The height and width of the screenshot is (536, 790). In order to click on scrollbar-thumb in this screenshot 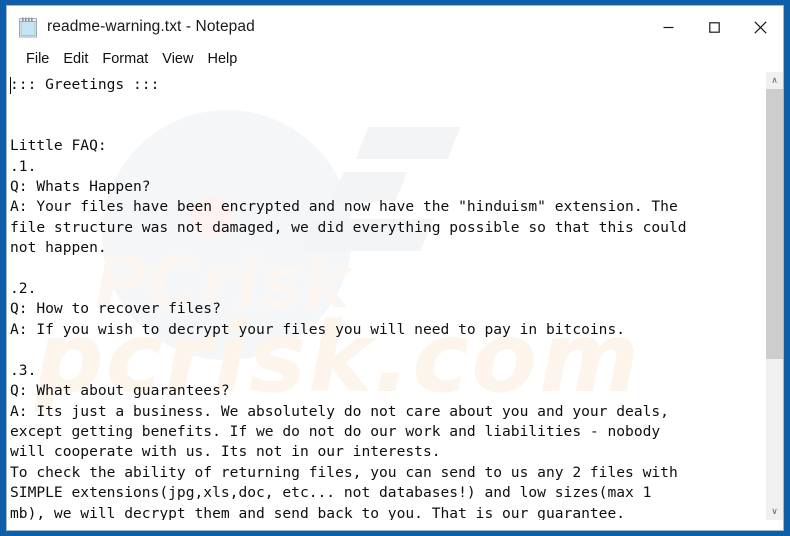, I will do `click(774, 224)`.